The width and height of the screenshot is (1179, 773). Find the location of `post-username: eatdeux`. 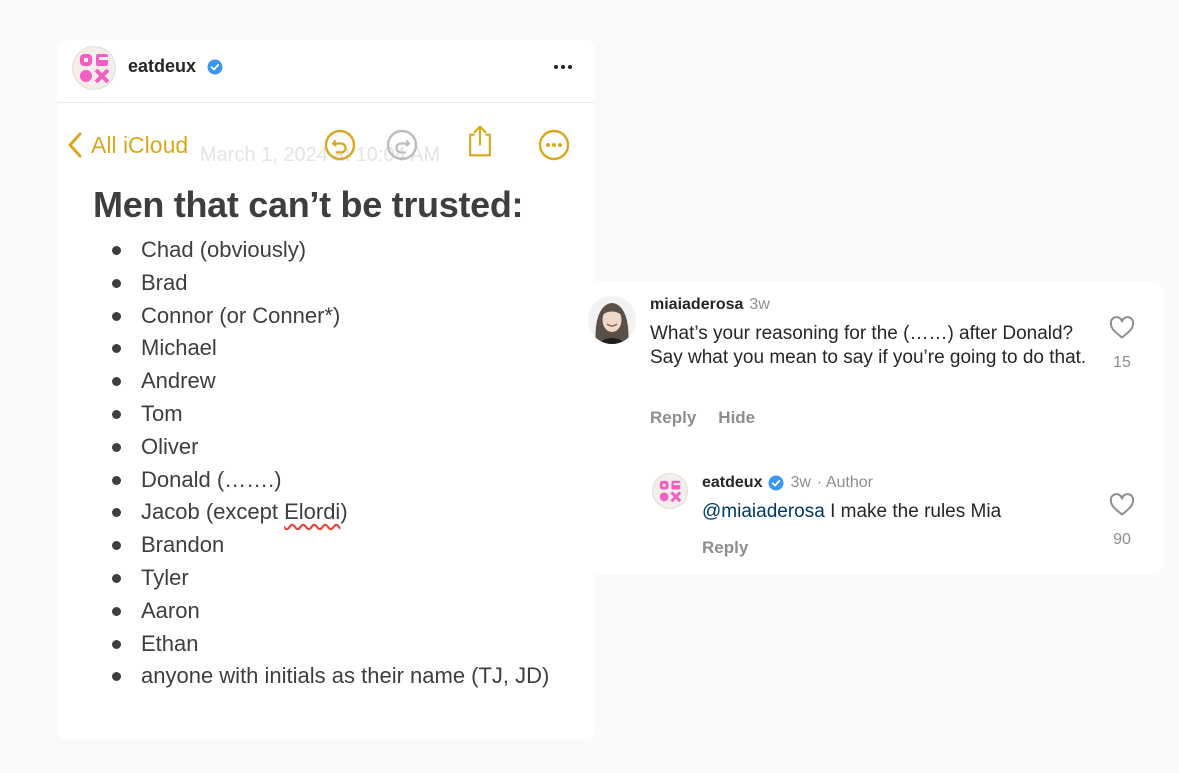

post-username: eatdeux is located at coordinates (162, 66).